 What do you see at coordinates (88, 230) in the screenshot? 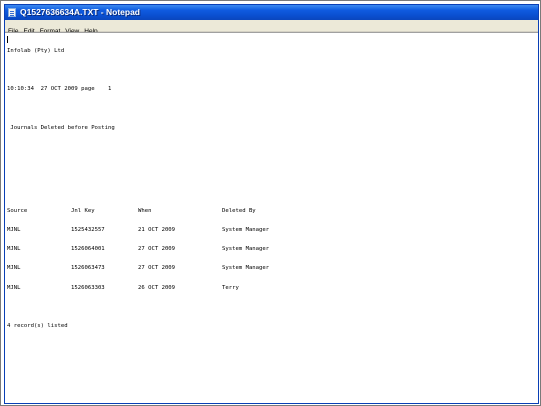
I see `cell-jnl-key: 1525432557` at bounding box center [88, 230].